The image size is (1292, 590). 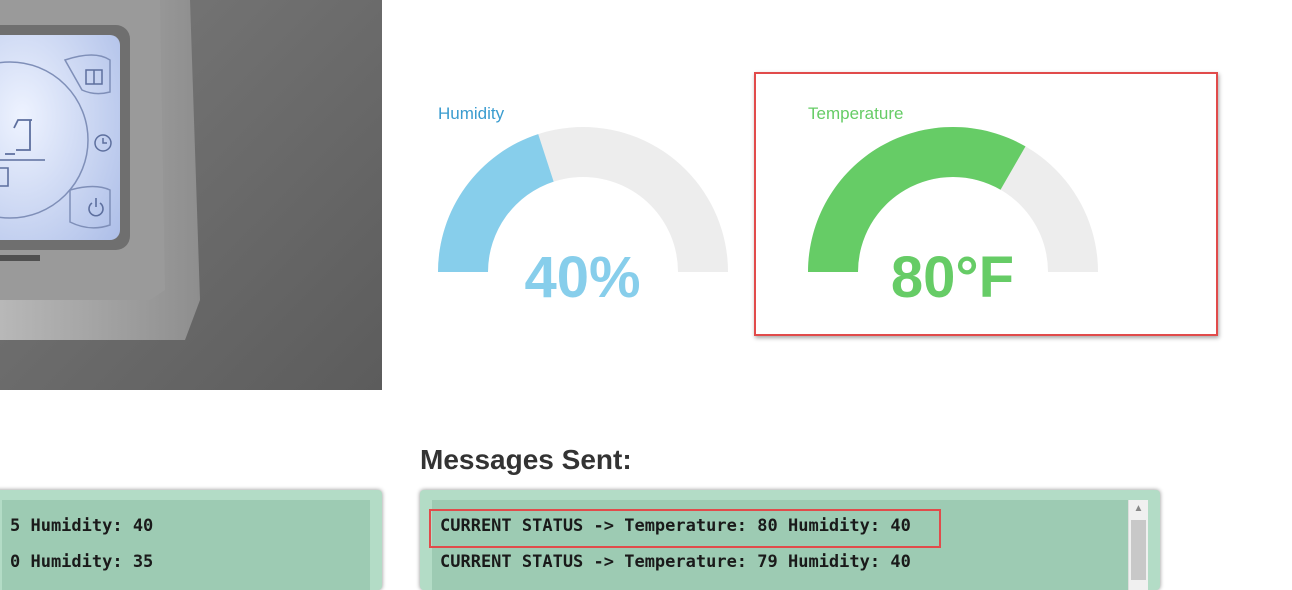 What do you see at coordinates (588, 207) in the screenshot?
I see `humidity-gauge: Humidity 40%` at bounding box center [588, 207].